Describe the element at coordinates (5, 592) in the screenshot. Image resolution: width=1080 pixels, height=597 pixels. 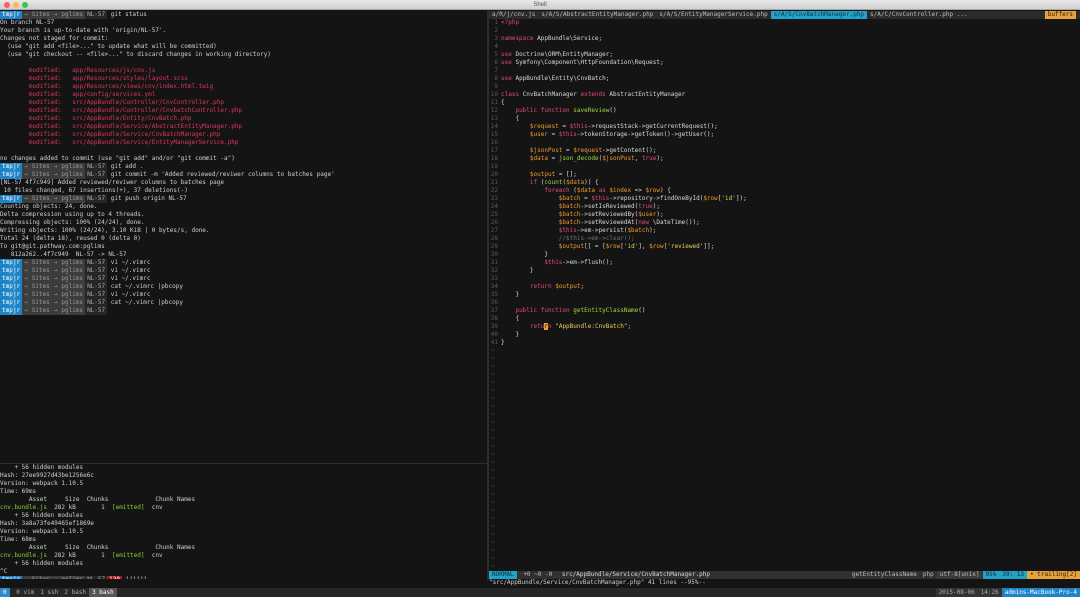
I see `tmux-session: 0` at that location.